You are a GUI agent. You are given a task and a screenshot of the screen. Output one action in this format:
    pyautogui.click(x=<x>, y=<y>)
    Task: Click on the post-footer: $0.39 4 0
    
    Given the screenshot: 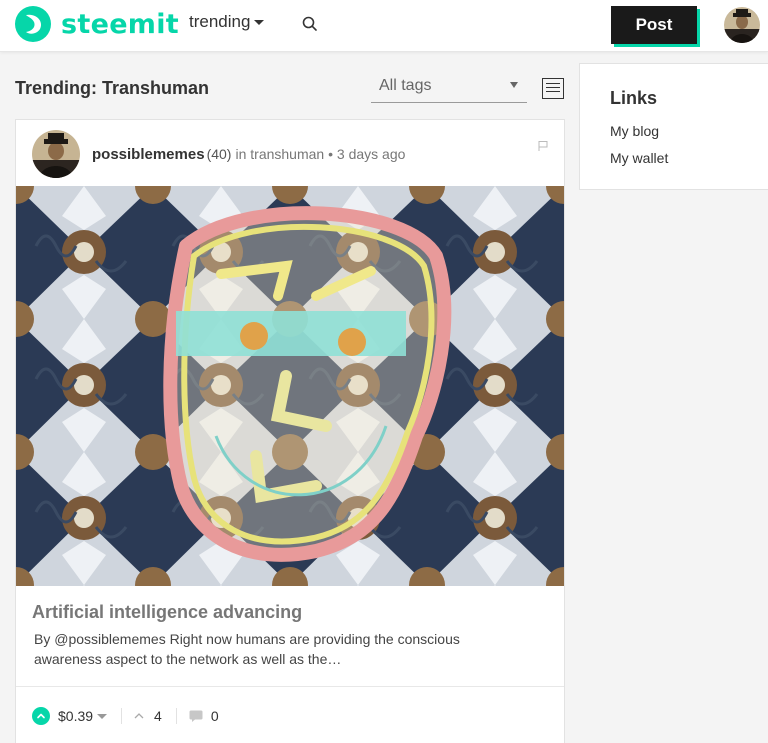 What is the action you would take?
    pyautogui.click(x=125, y=716)
    